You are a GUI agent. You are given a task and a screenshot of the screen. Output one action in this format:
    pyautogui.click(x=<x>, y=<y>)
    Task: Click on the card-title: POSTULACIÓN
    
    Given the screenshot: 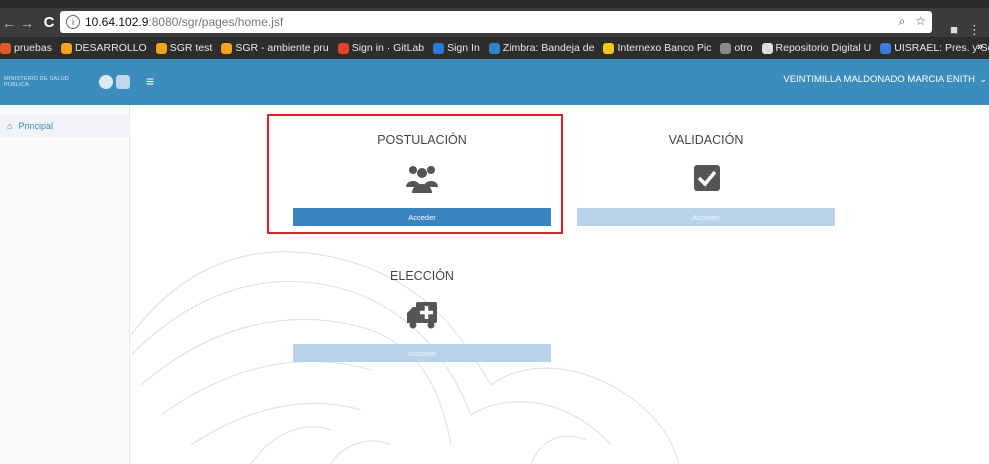 What is the action you would take?
    pyautogui.click(x=422, y=140)
    